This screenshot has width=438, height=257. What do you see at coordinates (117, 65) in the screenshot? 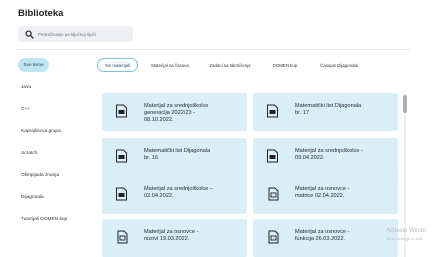
I see `tab-all-materials: Svi materijali` at bounding box center [117, 65].